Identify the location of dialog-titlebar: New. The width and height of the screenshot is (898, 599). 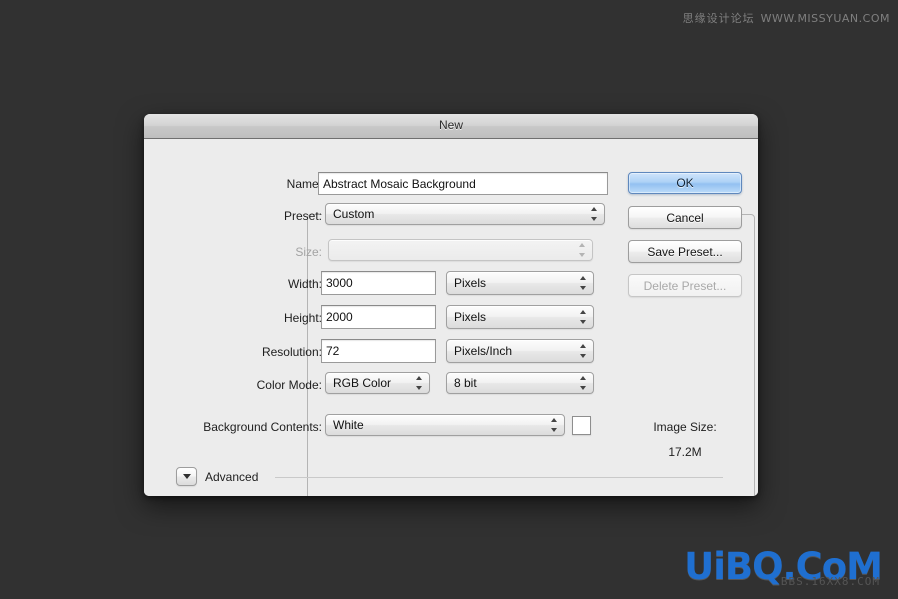
(451, 126).